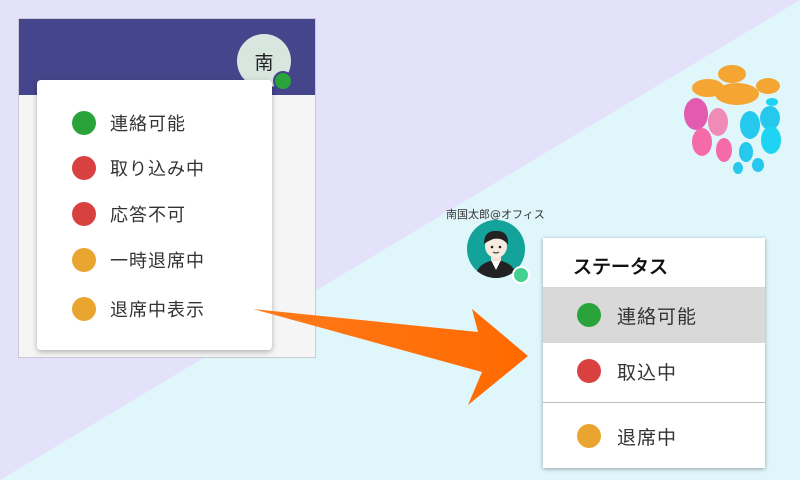  I want to click on old-menu-item-do-not-disturb: 応答不可, so click(154, 214).